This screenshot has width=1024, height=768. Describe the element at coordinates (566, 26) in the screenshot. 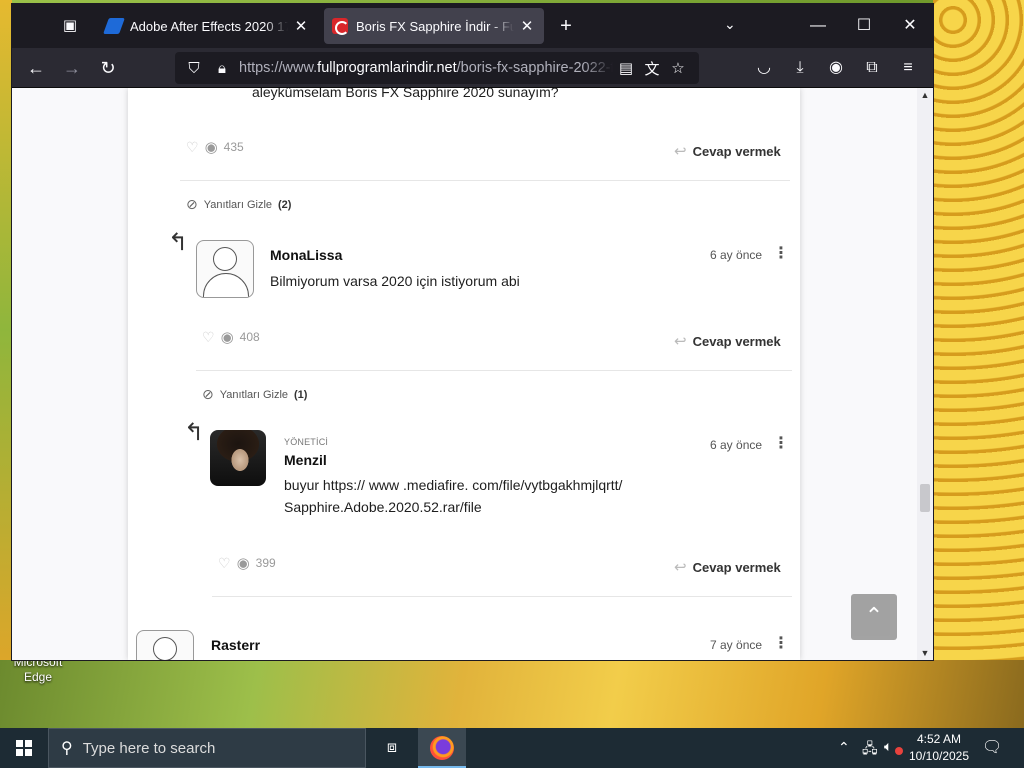

I see `new-tab-plus-icon: +` at that location.